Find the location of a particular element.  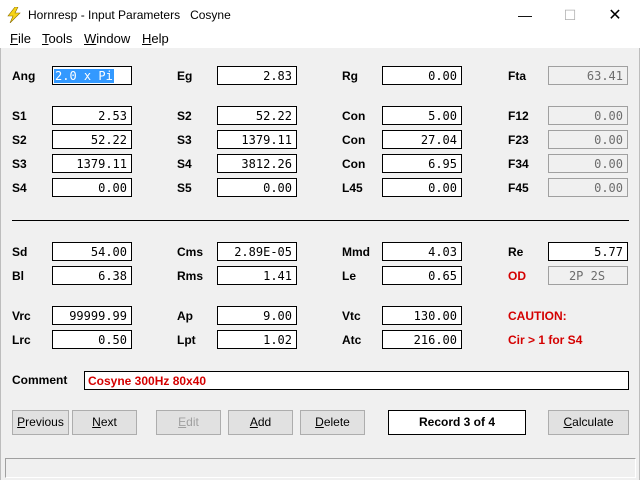

f45-label: F45 is located at coordinates (518, 188).